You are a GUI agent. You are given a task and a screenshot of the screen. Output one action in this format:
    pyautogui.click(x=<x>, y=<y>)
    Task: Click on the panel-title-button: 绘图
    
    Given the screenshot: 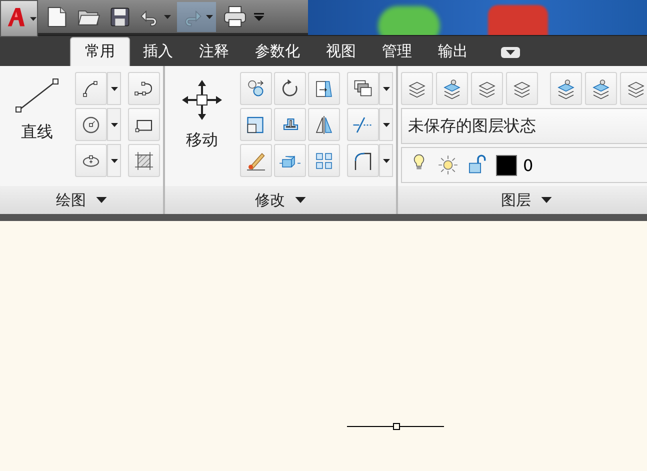 What is the action you would take?
    pyautogui.click(x=81, y=200)
    